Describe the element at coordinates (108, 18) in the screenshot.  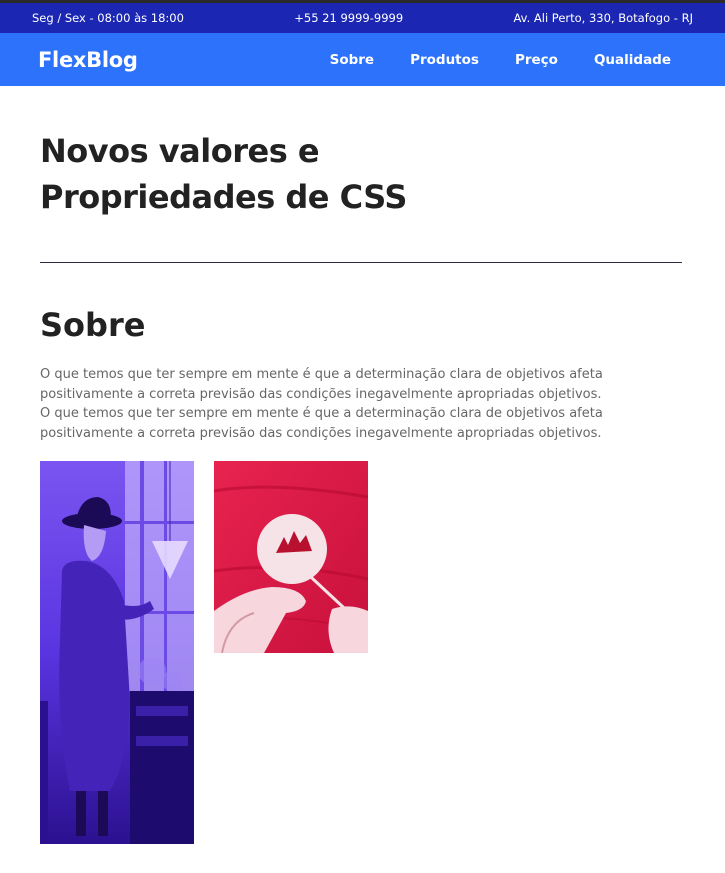
I see `opening-hours: Seg / Sex - 08:00 às 18:00` at that location.